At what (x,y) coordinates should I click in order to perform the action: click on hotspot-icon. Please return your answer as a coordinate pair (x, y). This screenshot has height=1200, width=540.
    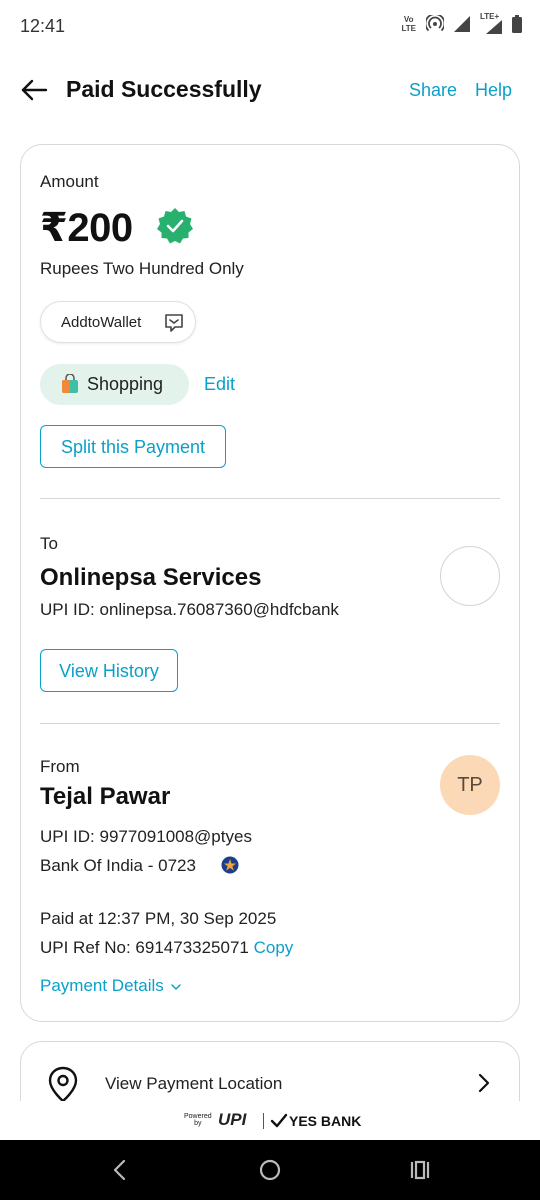
    Looking at the image, I should click on (435, 23).